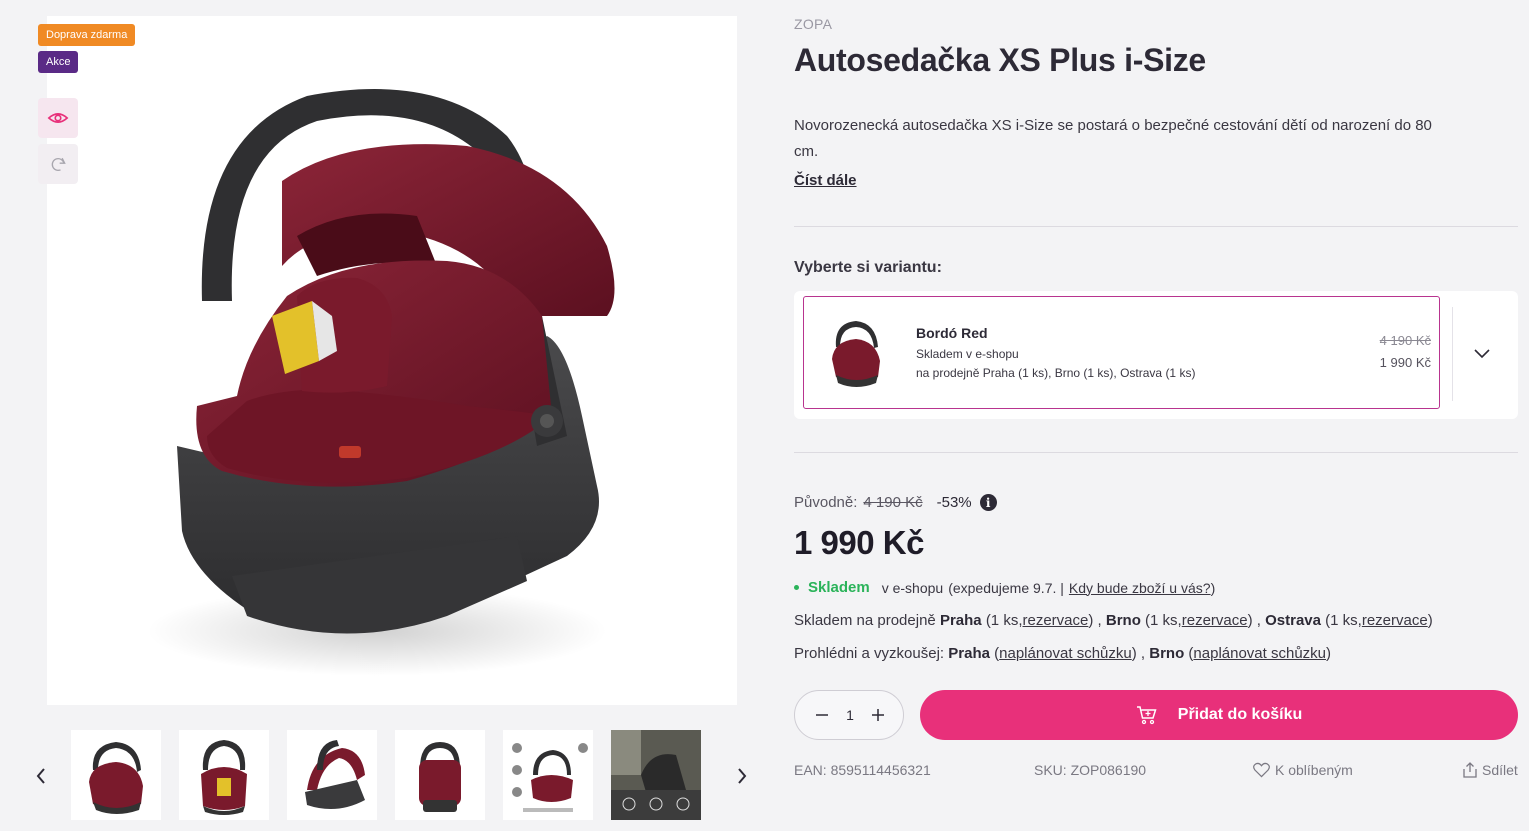  Describe the element at coordinates (967, 354) in the screenshot. I see `variant-stock: Skladem v e-shopu` at that location.